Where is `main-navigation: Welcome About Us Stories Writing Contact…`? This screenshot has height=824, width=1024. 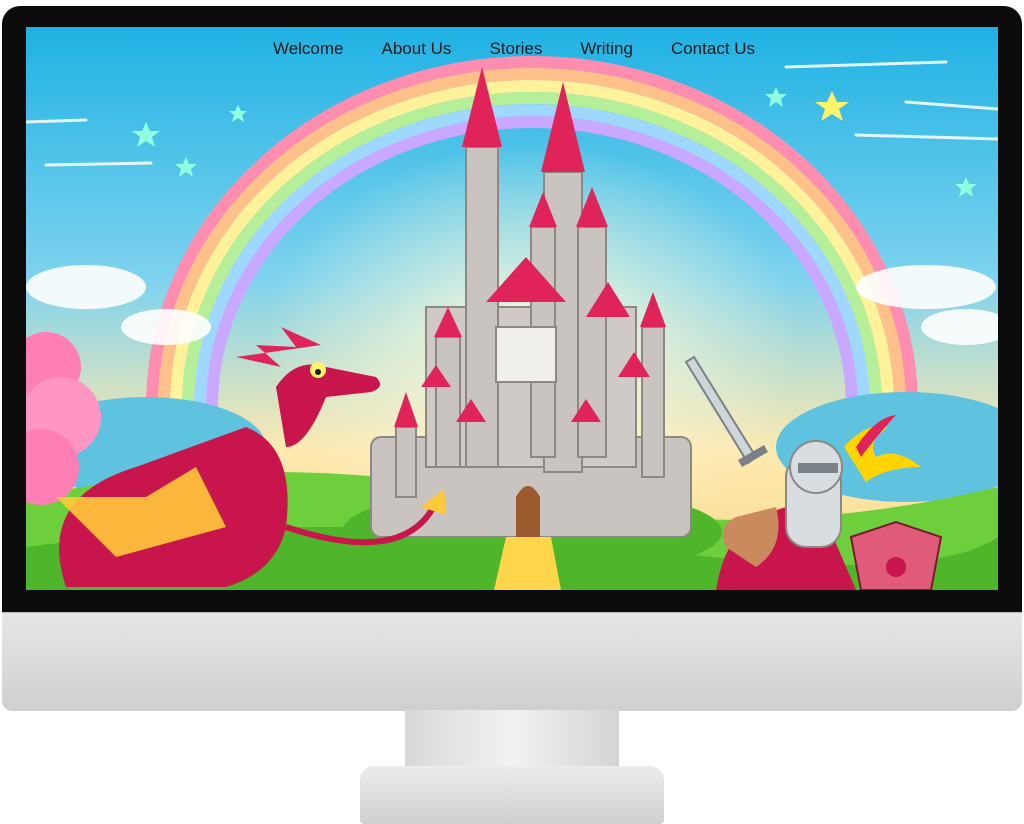 main-navigation: Welcome About Us Stories Writing Contact… is located at coordinates (512, 49).